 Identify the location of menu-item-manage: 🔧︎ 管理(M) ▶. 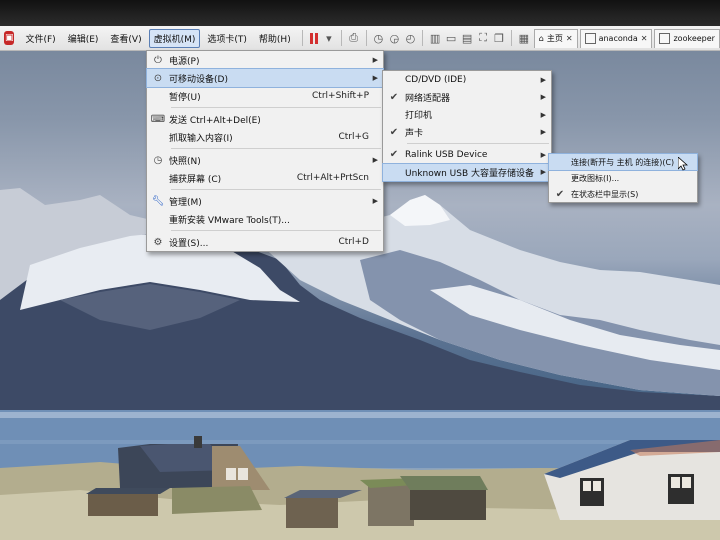
(265, 201).